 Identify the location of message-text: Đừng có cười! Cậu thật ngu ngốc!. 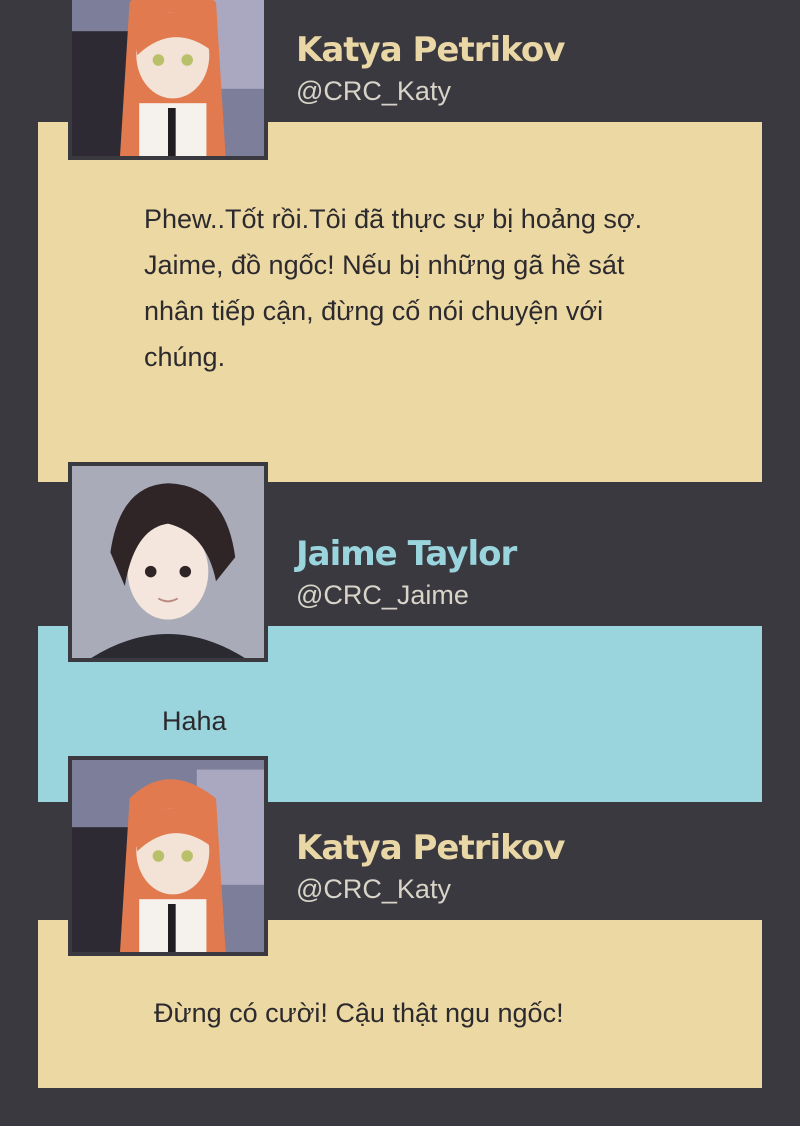
(359, 1013).